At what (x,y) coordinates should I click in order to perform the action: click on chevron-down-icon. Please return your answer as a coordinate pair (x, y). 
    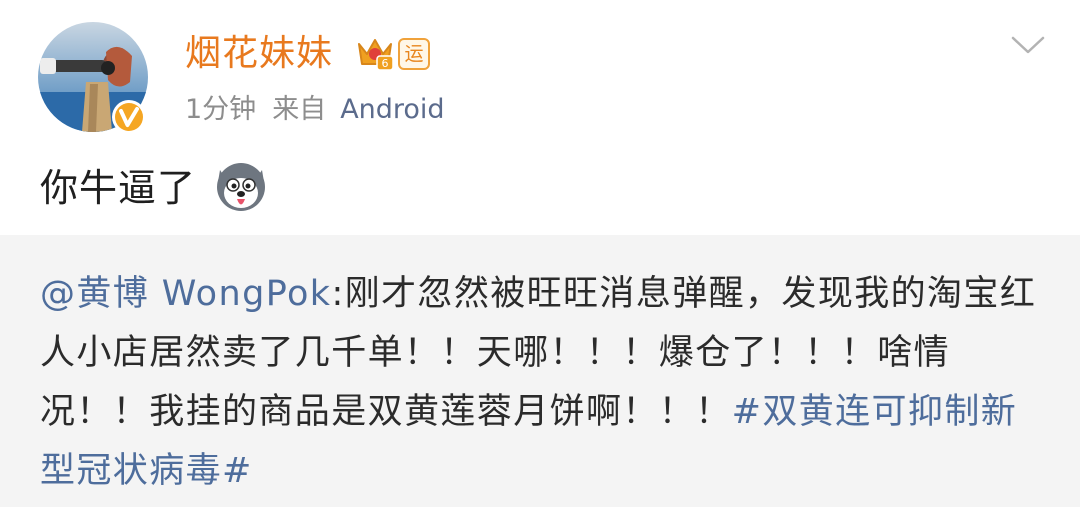
    Looking at the image, I should click on (1028, 45).